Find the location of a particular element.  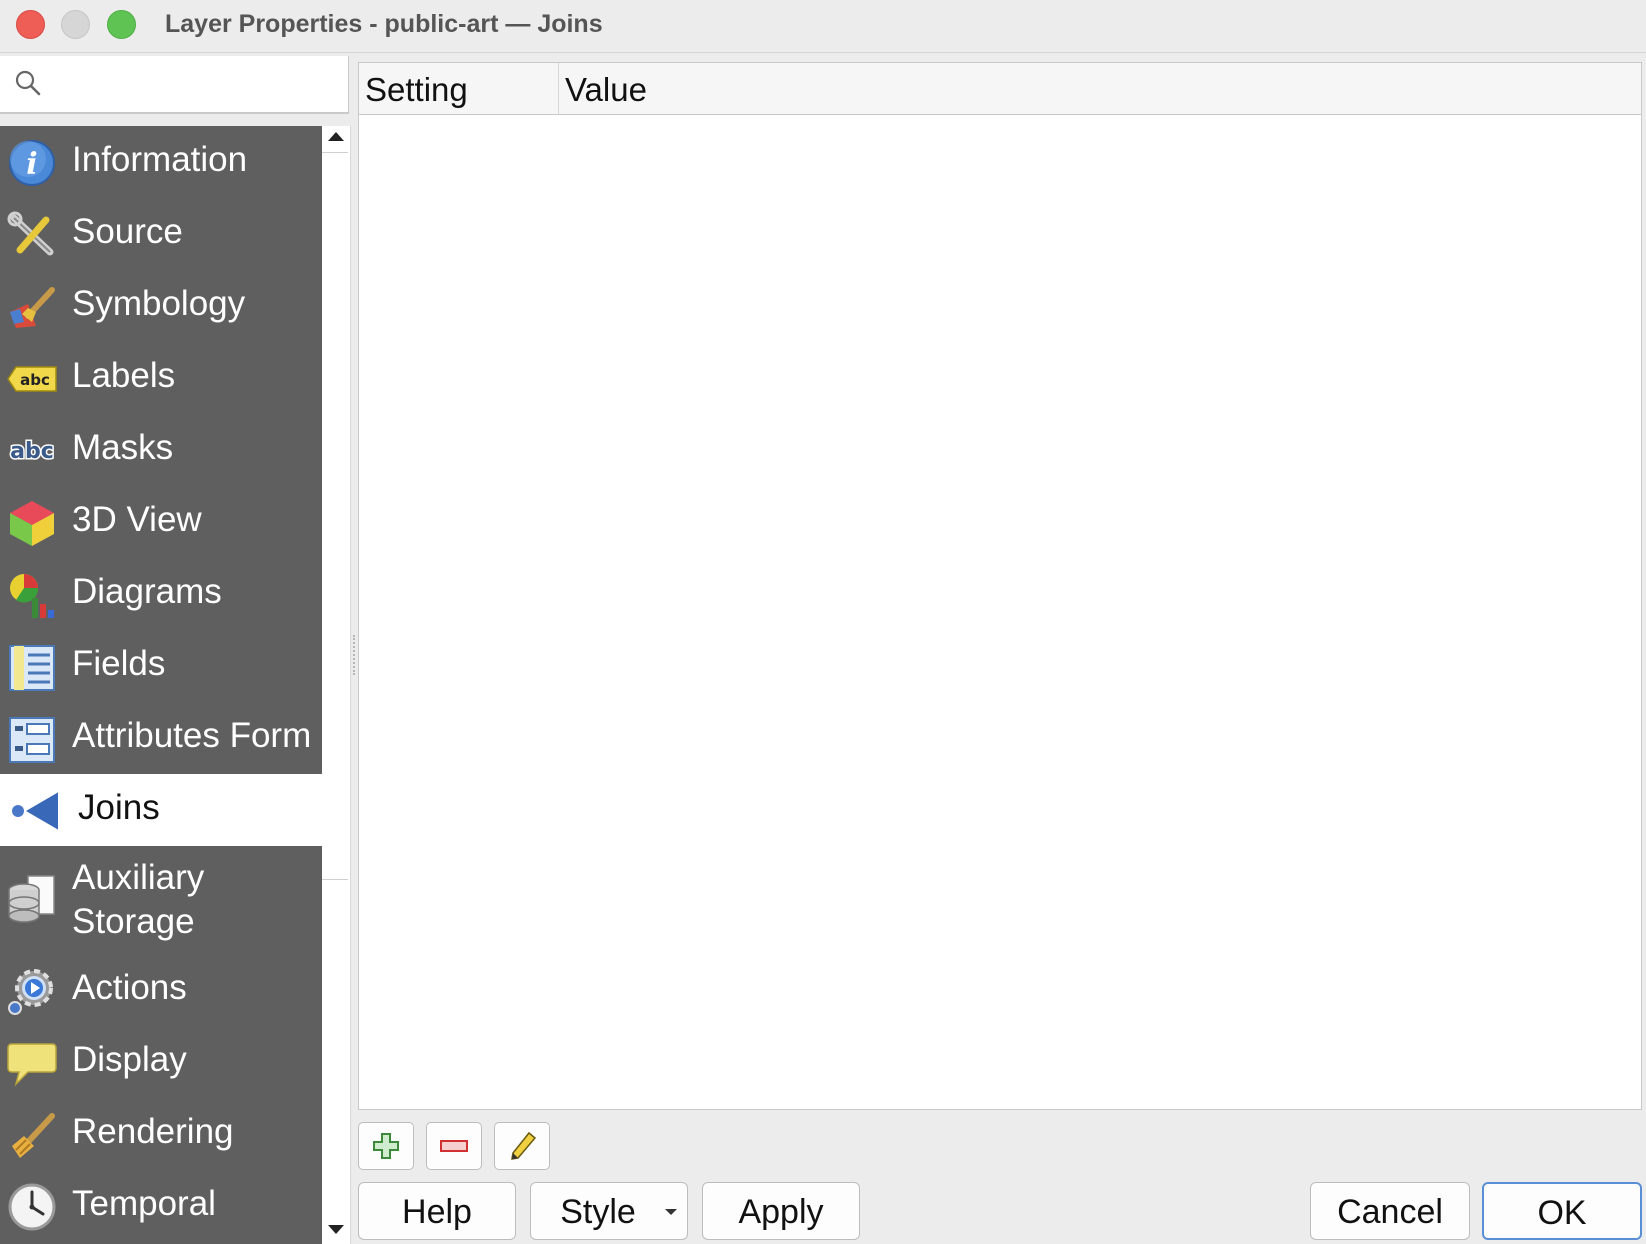

speech-bubble-icon is located at coordinates (32, 1065).